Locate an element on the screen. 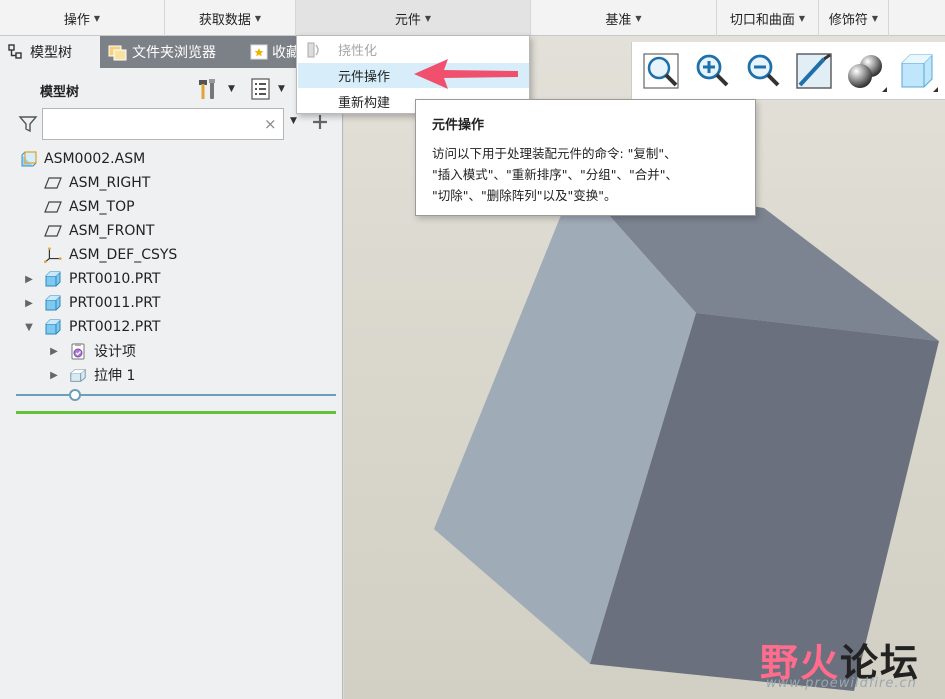 This screenshot has height=699, width=945. view-cube-icon is located at coordinates (917, 70).